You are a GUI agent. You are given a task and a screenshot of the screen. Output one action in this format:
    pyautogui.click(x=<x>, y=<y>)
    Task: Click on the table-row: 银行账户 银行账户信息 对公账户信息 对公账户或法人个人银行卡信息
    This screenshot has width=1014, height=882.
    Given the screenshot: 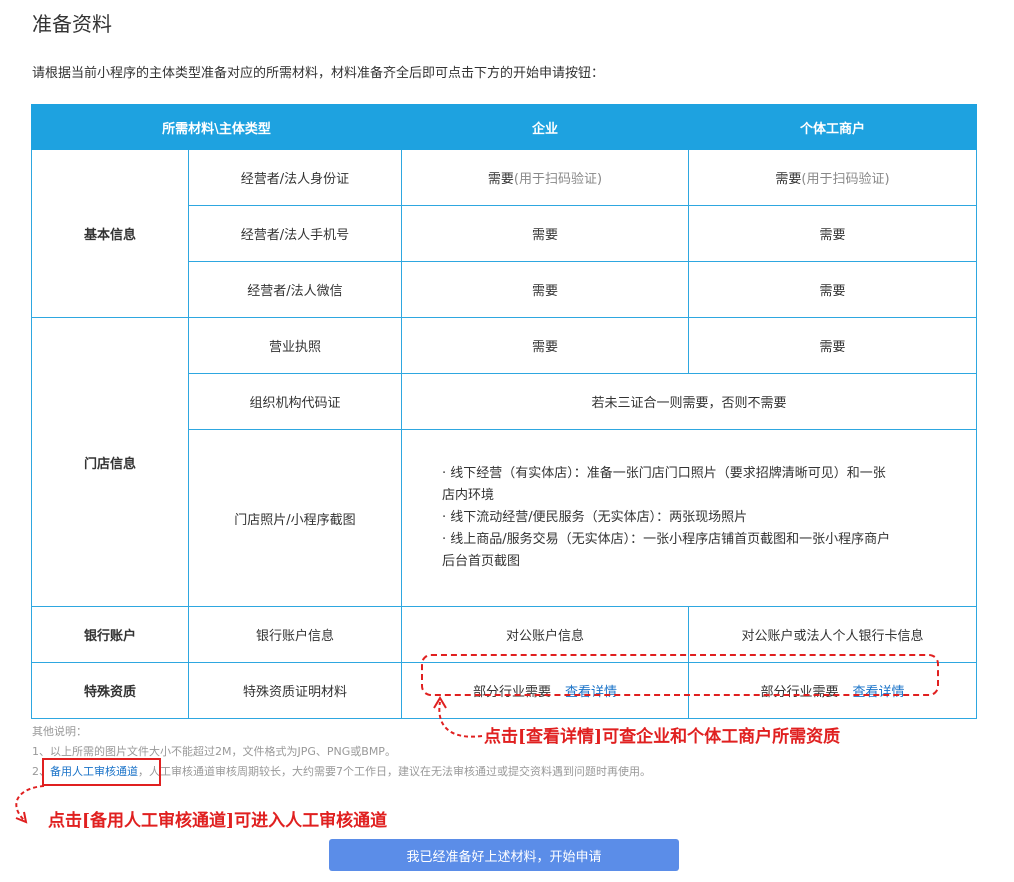 What is the action you would take?
    pyautogui.click(x=504, y=634)
    